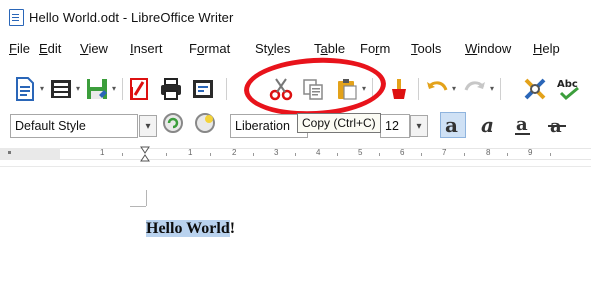 This screenshot has height=283, width=591. What do you see at coordinates (426, 48) in the screenshot?
I see `menu-tools: Tools` at bounding box center [426, 48].